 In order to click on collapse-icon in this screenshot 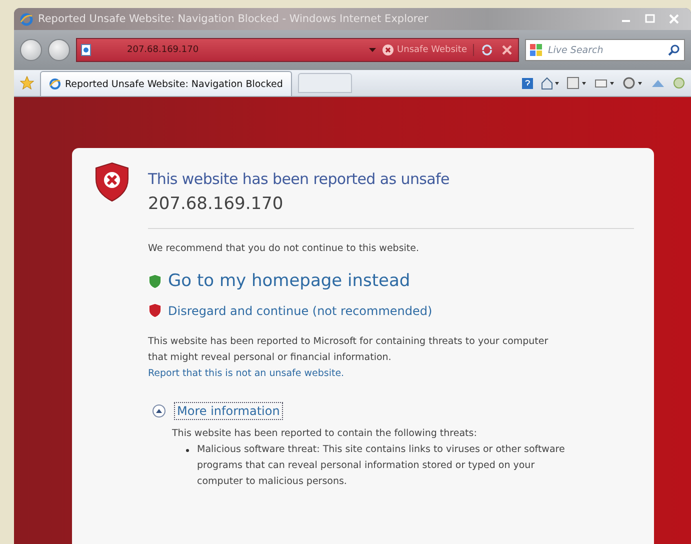, I will do `click(159, 411)`.